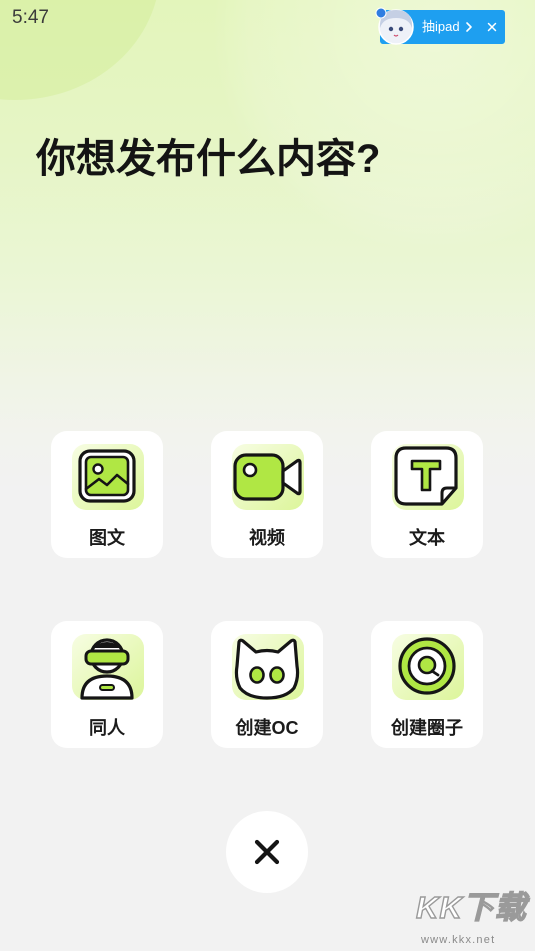 This screenshot has height=951, width=535. Describe the element at coordinates (458, 940) in the screenshot. I see `watermark-url: www.kkx.net` at that location.